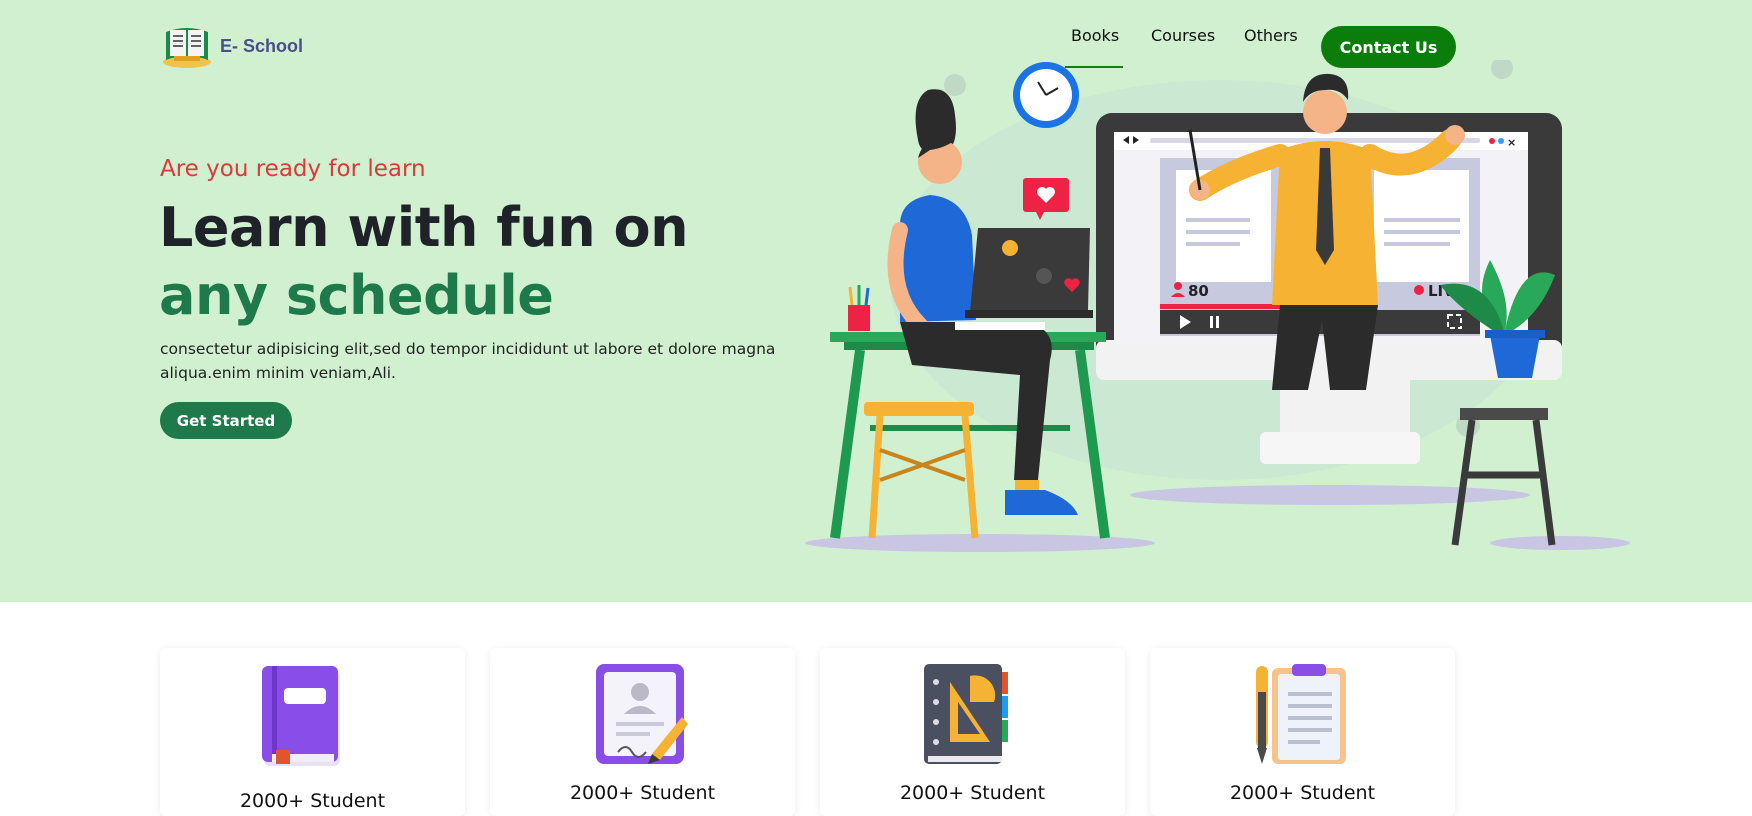 This screenshot has width=1752, height=816. I want to click on book-icon, so click(301, 716).